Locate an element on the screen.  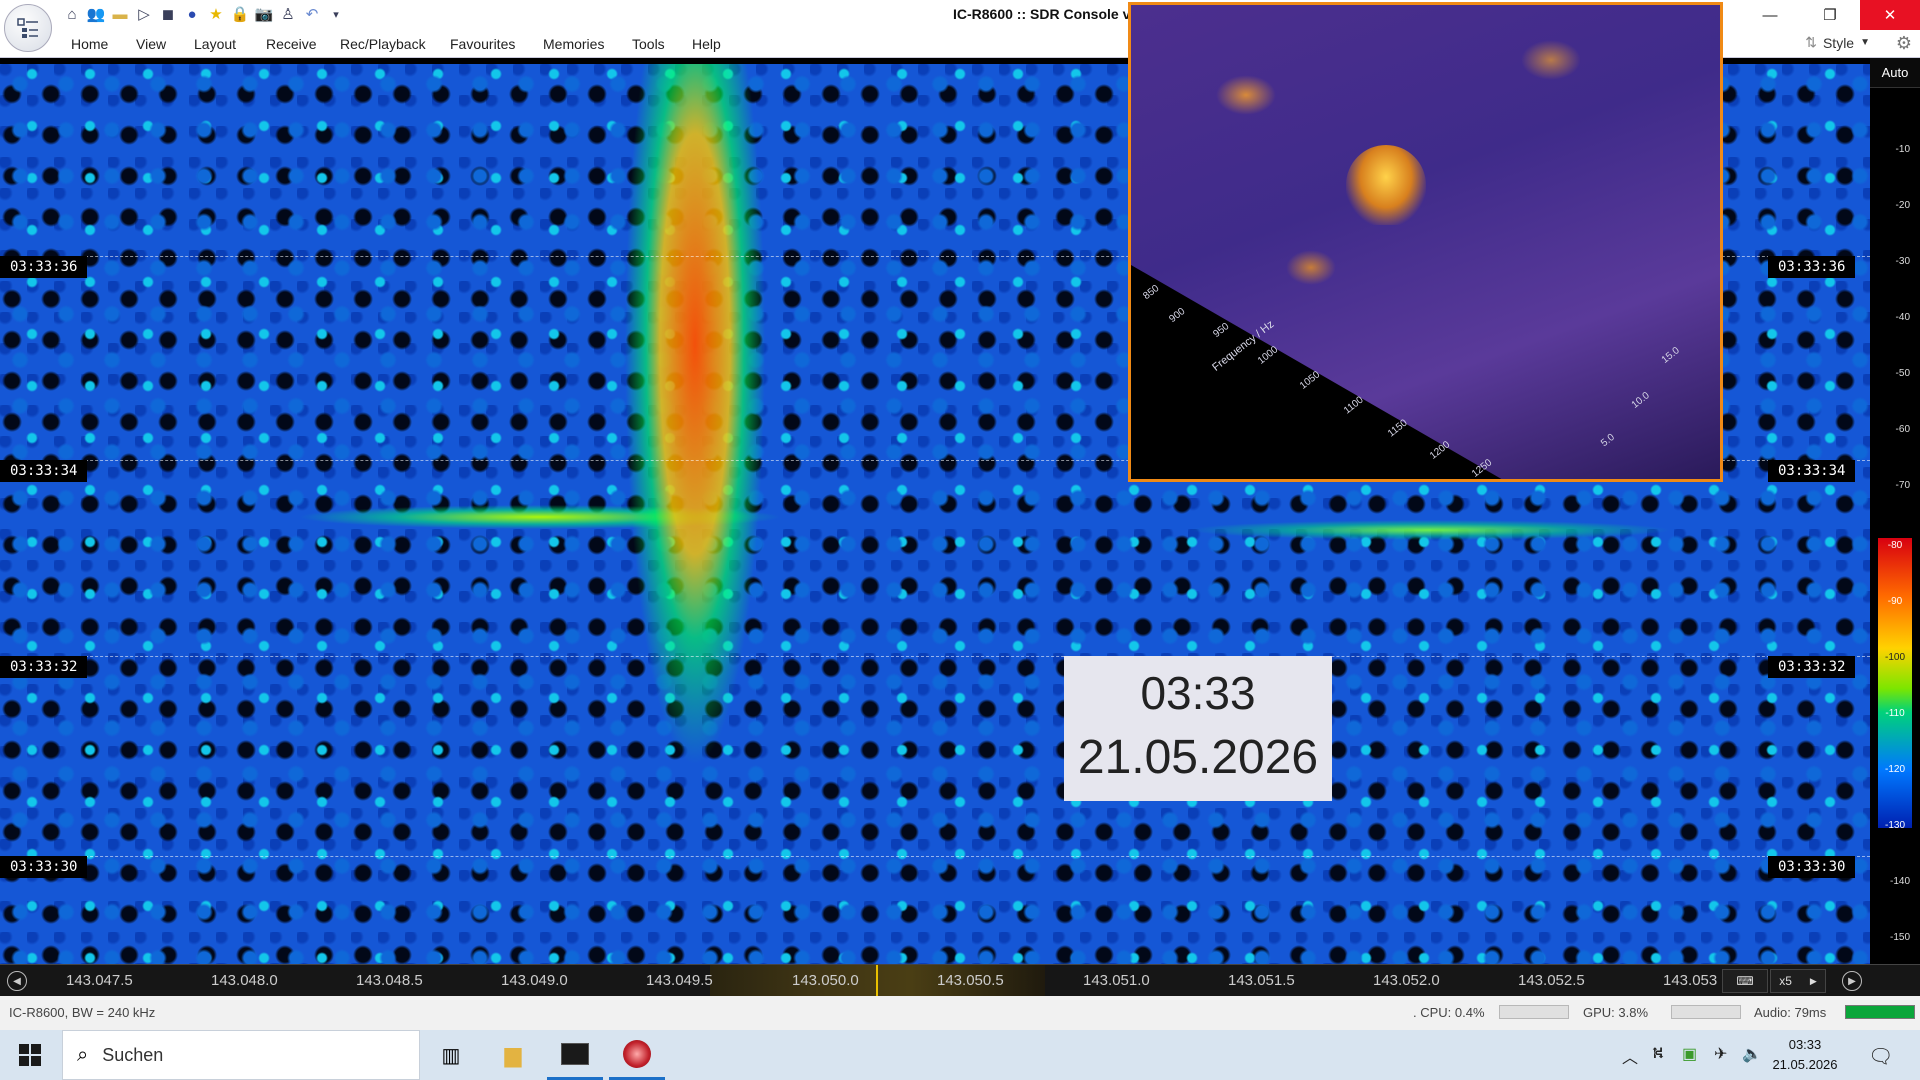
db-mark: -30 is located at coordinates (1902, 261).